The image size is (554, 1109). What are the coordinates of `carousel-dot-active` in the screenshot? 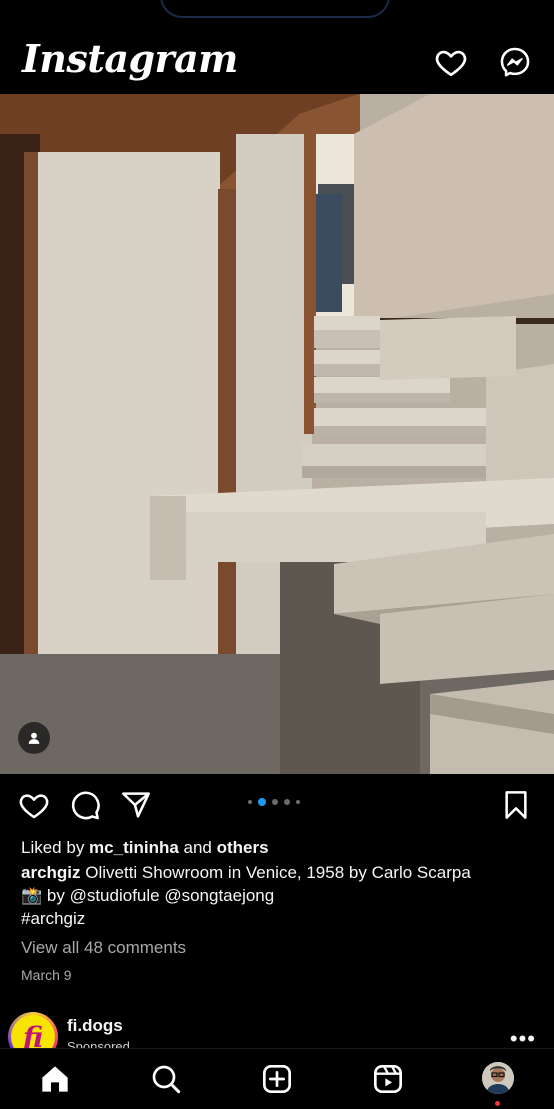 It's located at (262, 802).